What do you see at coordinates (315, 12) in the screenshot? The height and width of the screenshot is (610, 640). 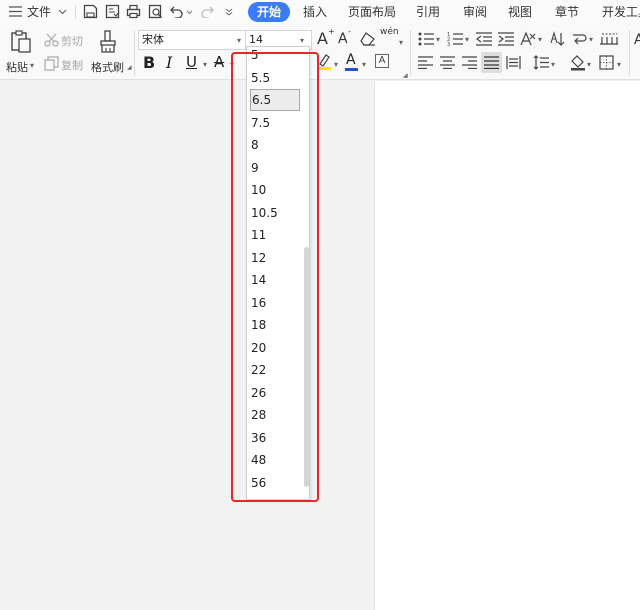 I see `tab-insert: 插入` at bounding box center [315, 12].